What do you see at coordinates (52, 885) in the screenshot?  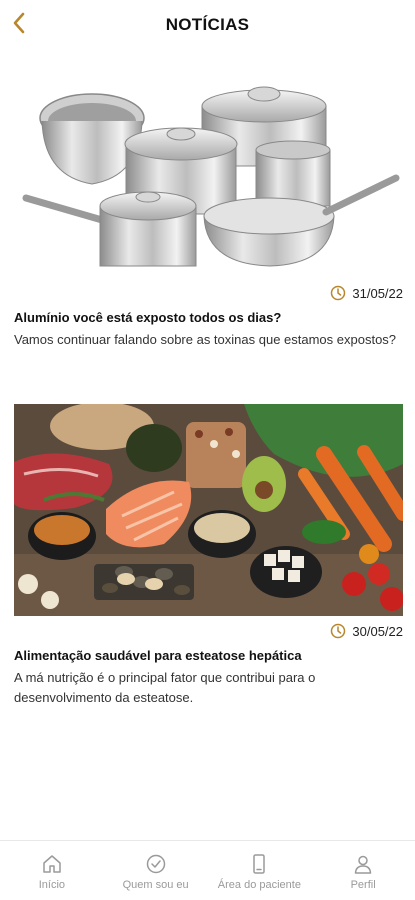 I see `tab-label: Início` at bounding box center [52, 885].